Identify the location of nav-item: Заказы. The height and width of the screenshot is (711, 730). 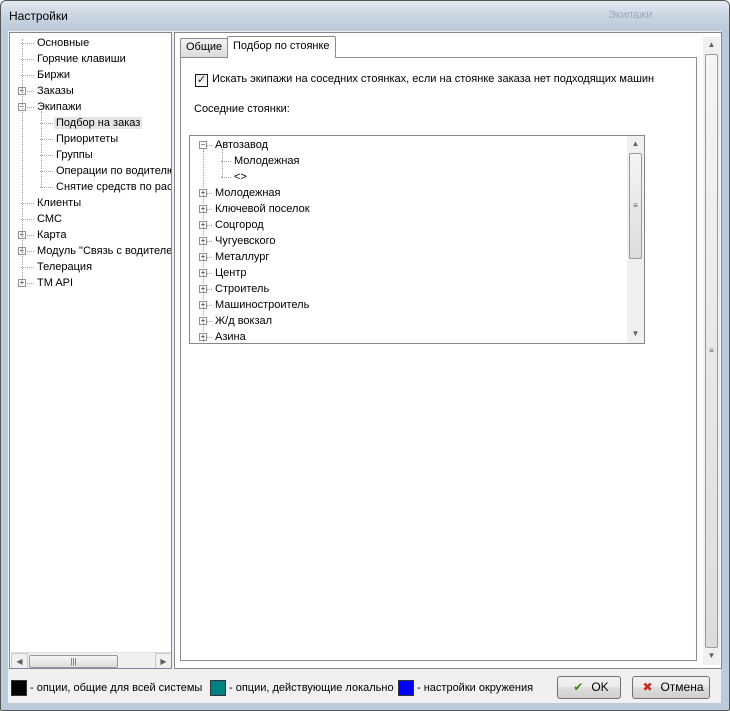
(55, 91).